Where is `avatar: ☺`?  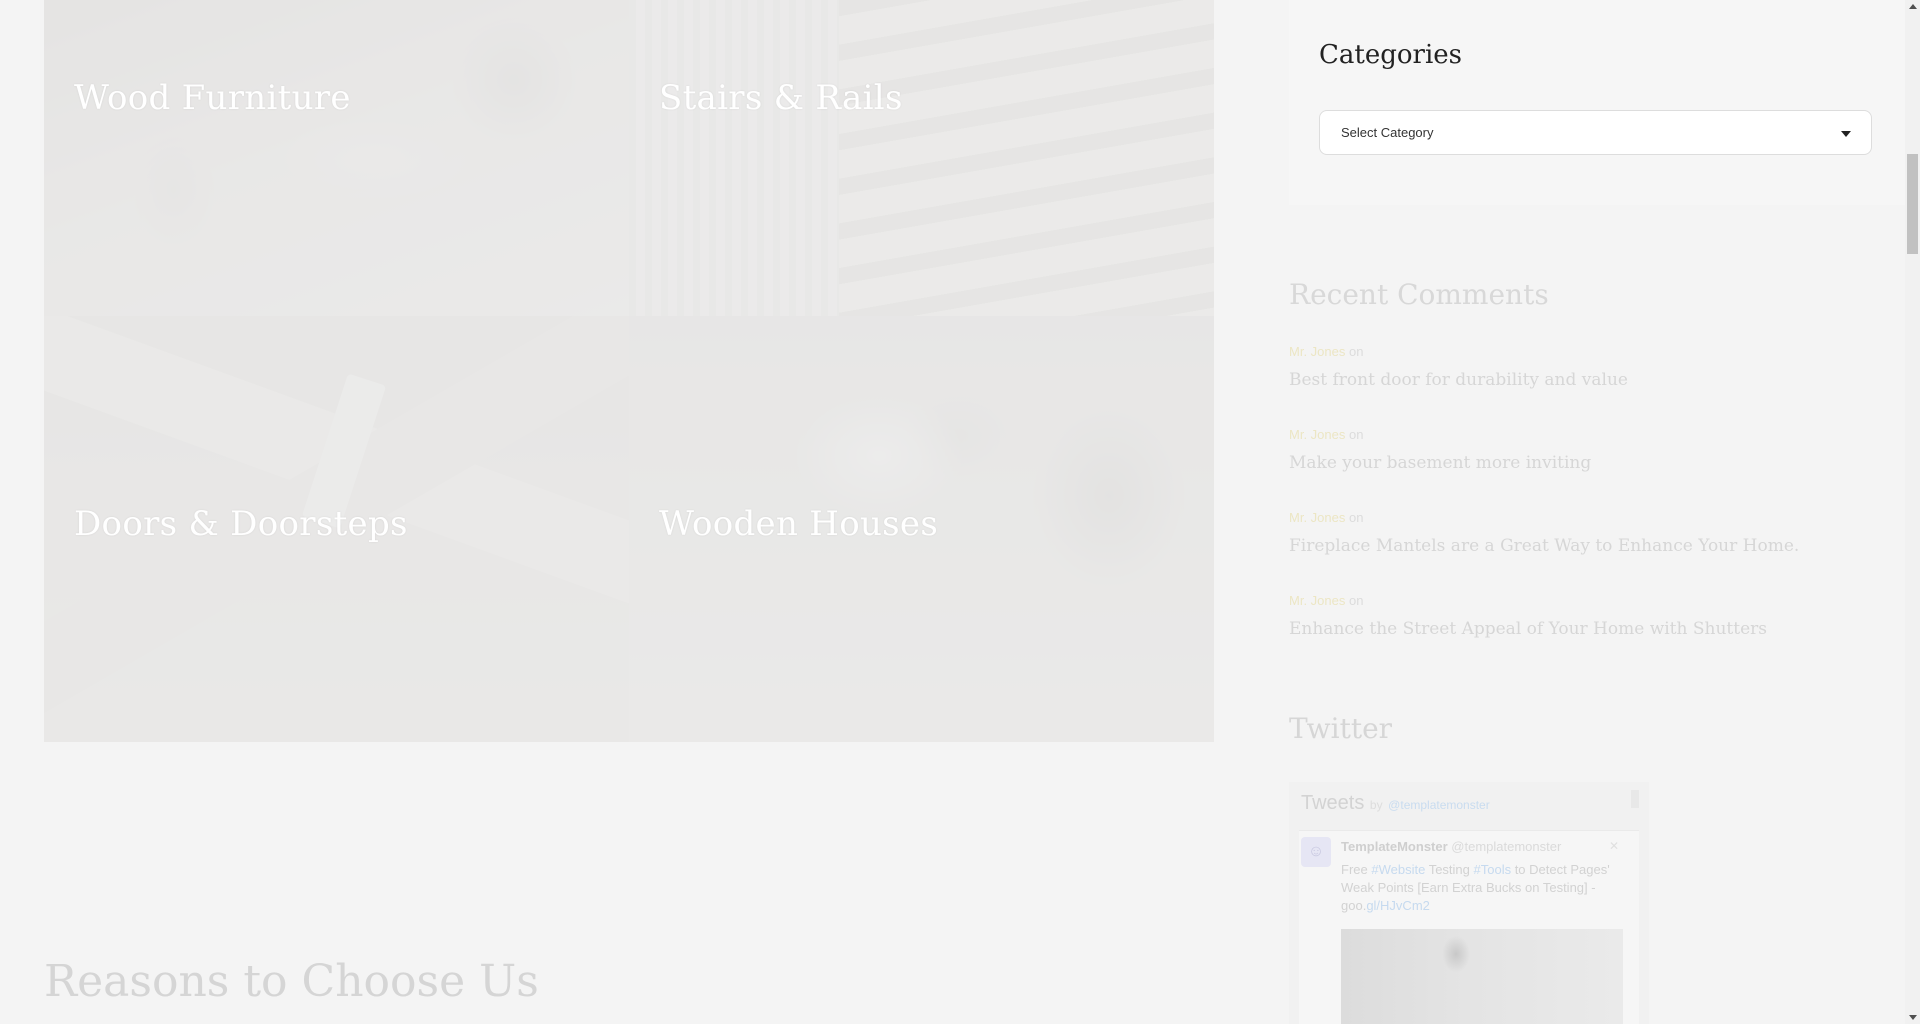 avatar: ☺ is located at coordinates (1316, 852).